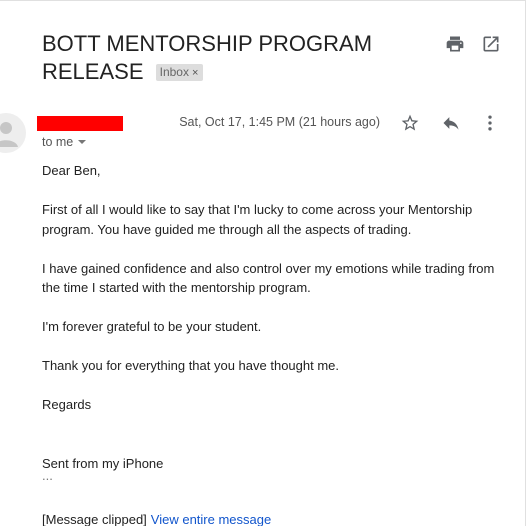 The width and height of the screenshot is (526, 526). I want to click on recipient-dropdown: to me, so click(64, 142).